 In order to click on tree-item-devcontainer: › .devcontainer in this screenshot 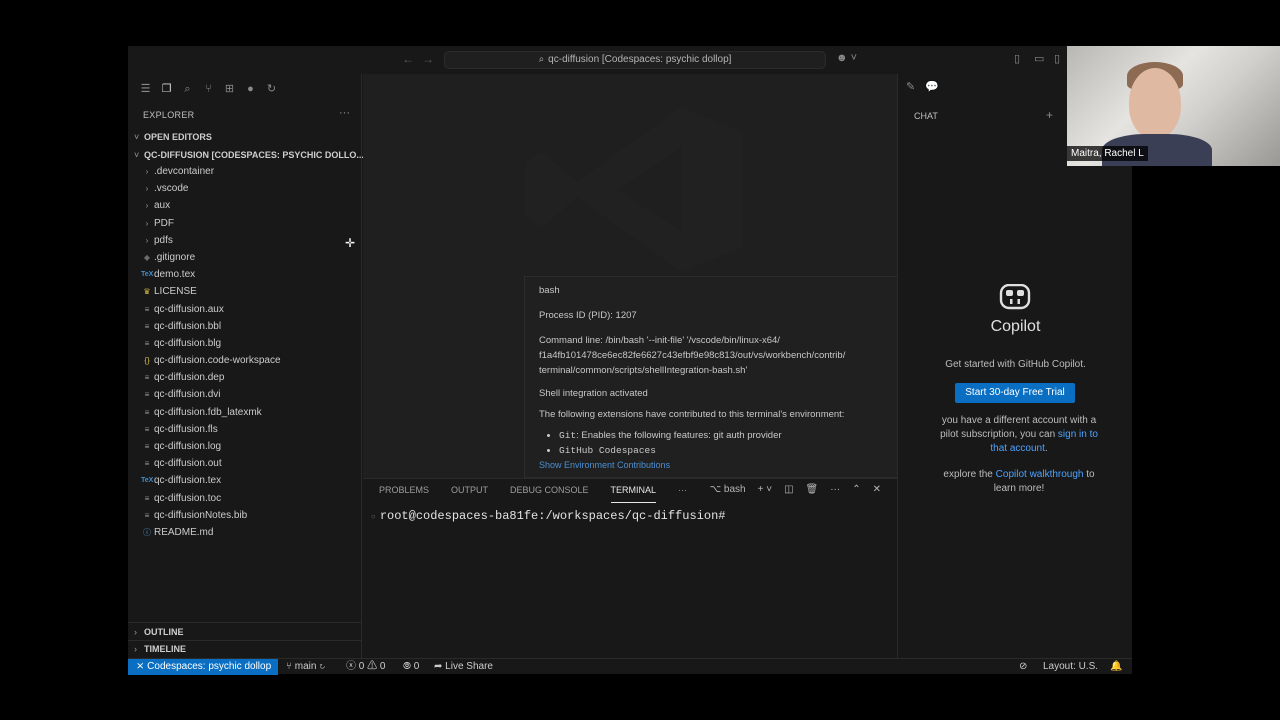, I will do `click(244, 171)`.